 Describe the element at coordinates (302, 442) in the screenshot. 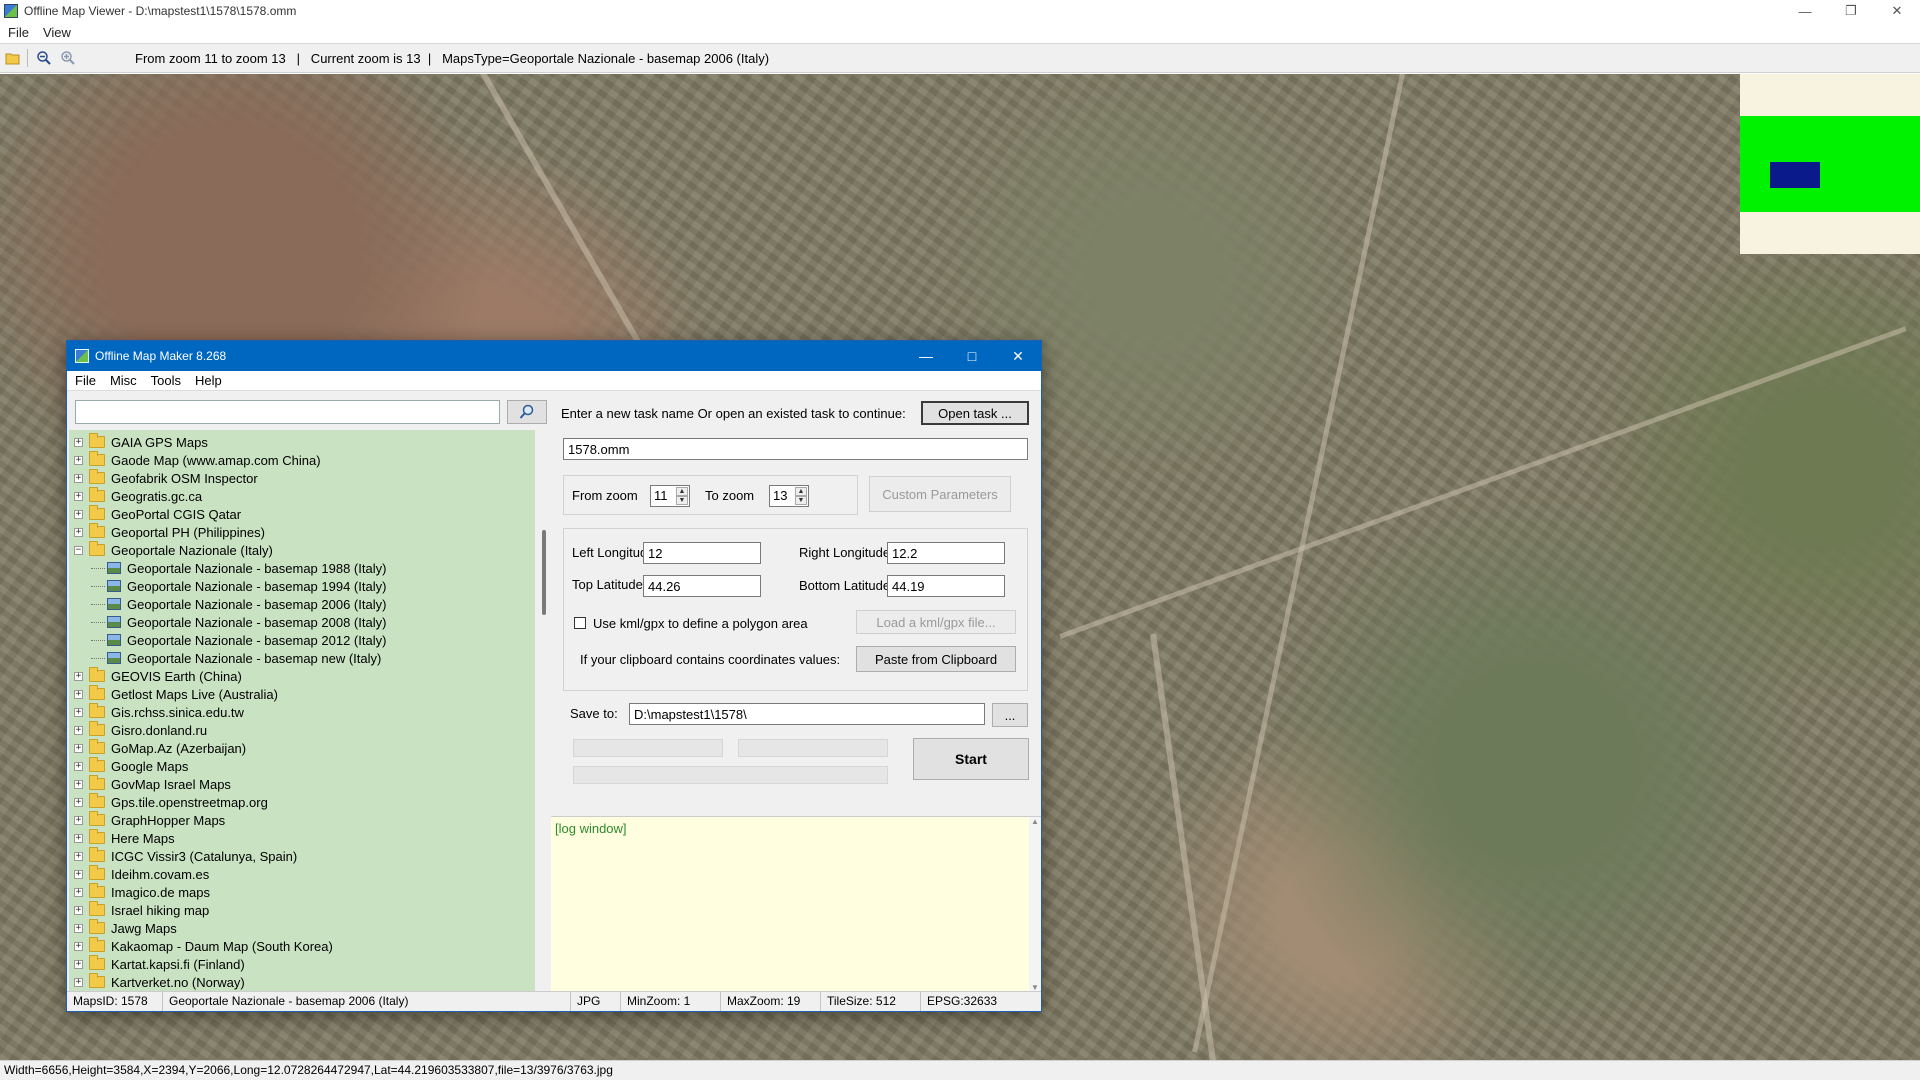

I see `tree-folder-item: + GAIA GPS Maps` at that location.